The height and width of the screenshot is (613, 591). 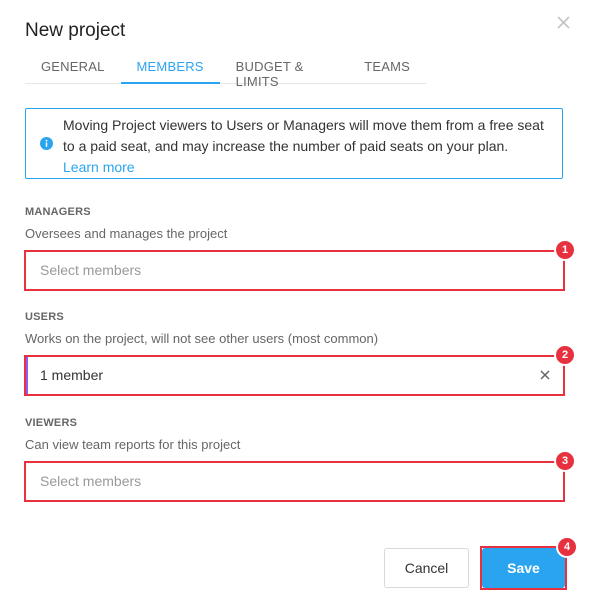 I want to click on save-button: Save, so click(x=523, y=568).